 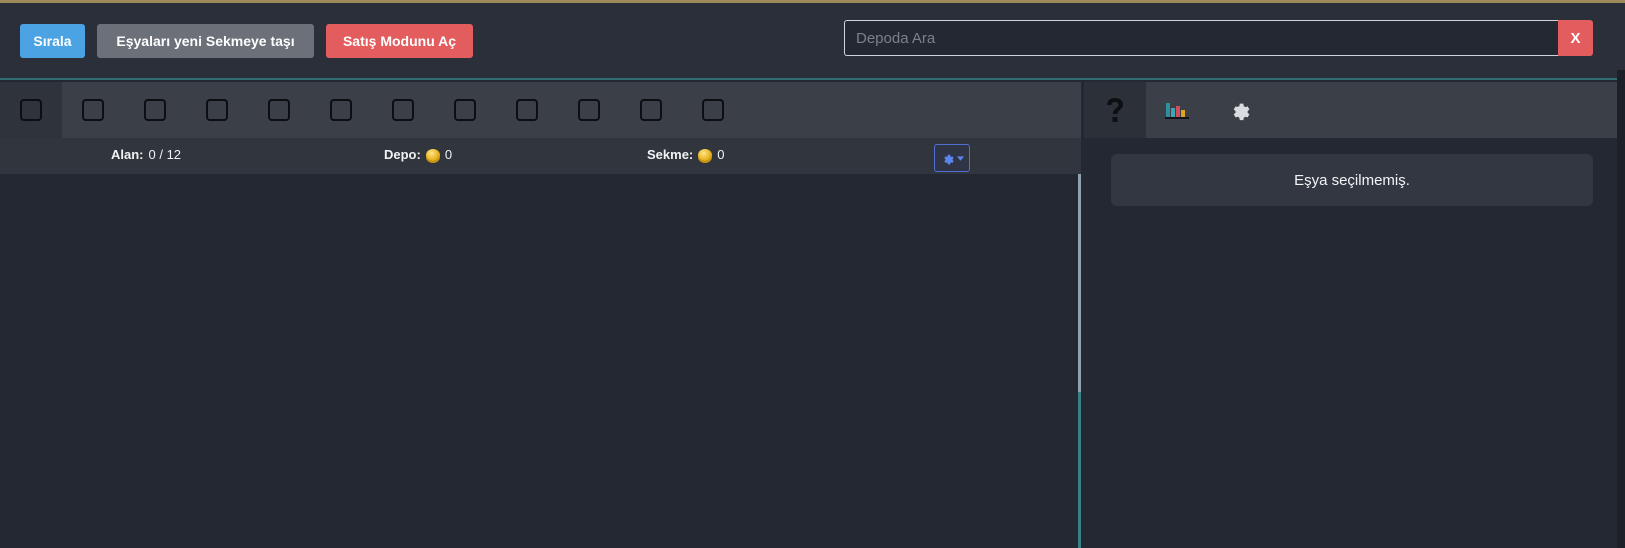 I want to click on search-input: Depoda Ara, so click(x=1201, y=38).